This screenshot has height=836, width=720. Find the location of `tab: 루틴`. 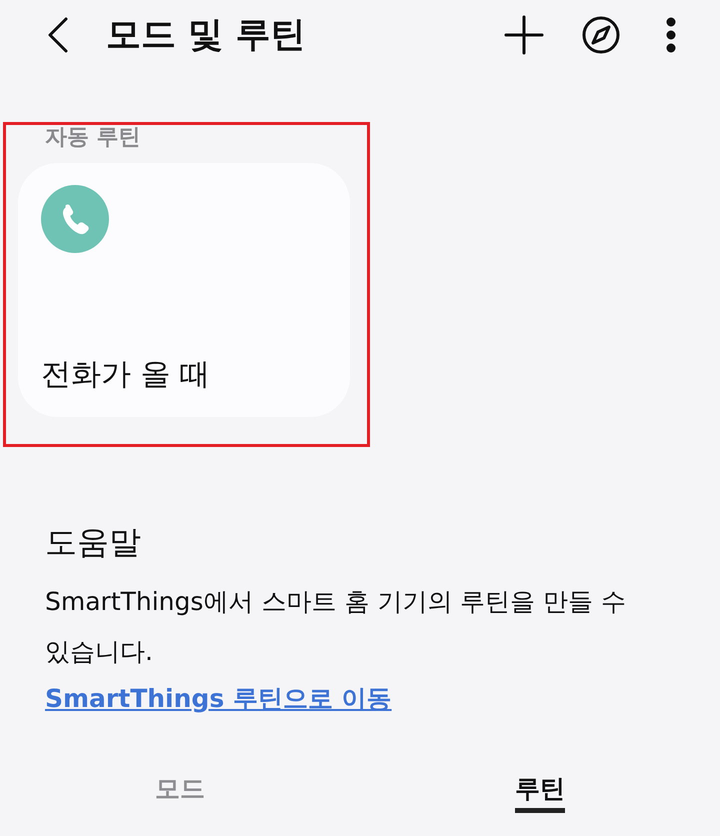

tab: 루틴 is located at coordinates (540, 793).